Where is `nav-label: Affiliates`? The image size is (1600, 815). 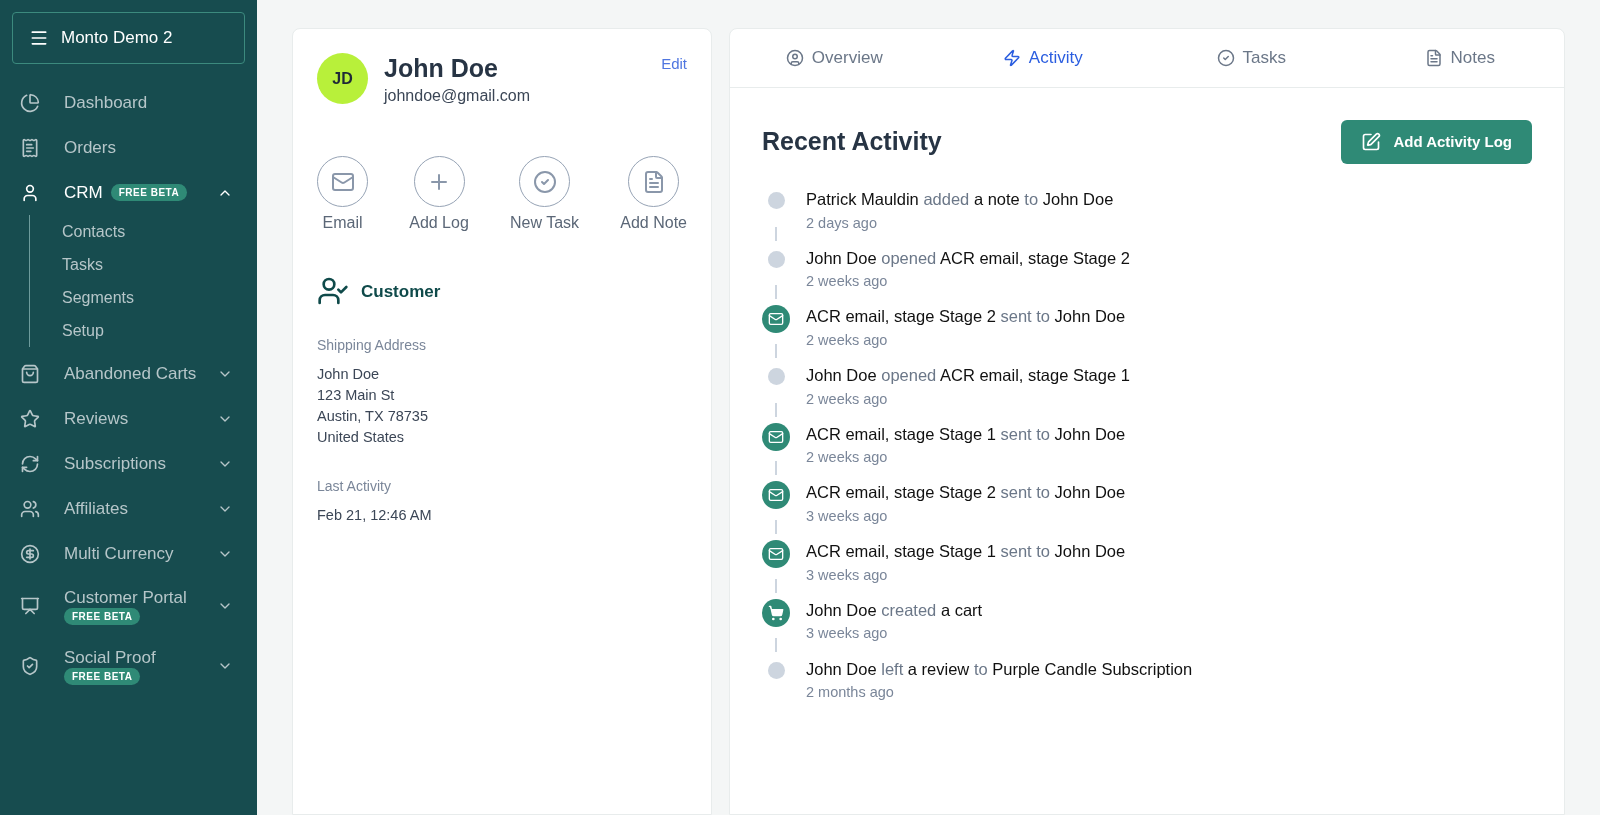 nav-label: Affiliates is located at coordinates (96, 508).